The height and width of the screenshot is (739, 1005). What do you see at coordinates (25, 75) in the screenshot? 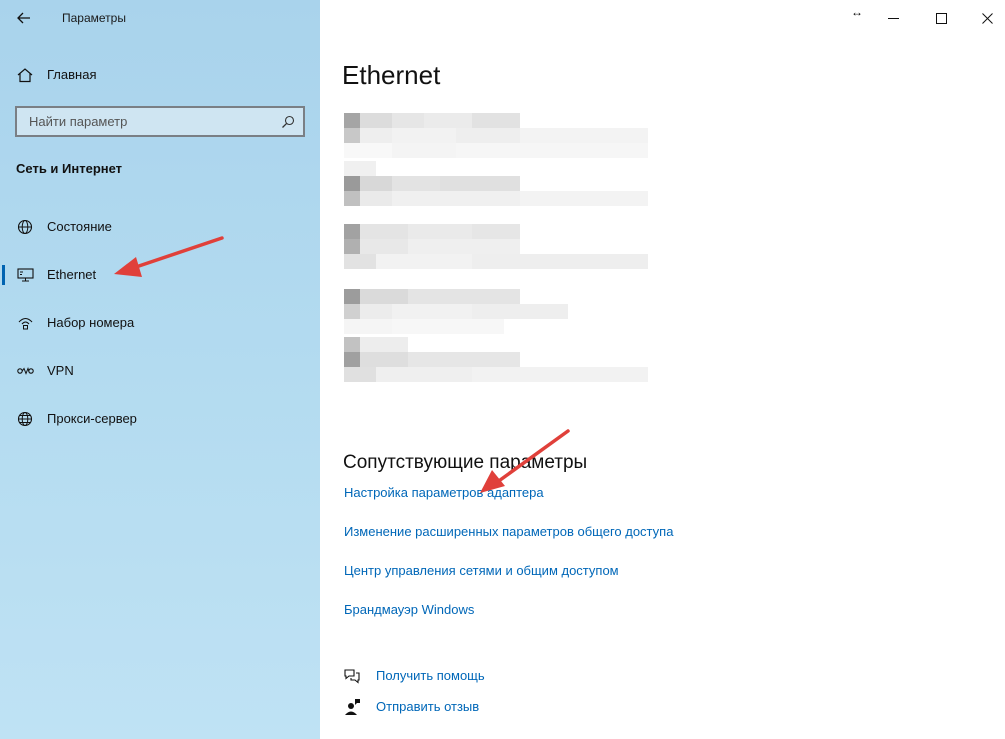
I see `home-icon` at bounding box center [25, 75].